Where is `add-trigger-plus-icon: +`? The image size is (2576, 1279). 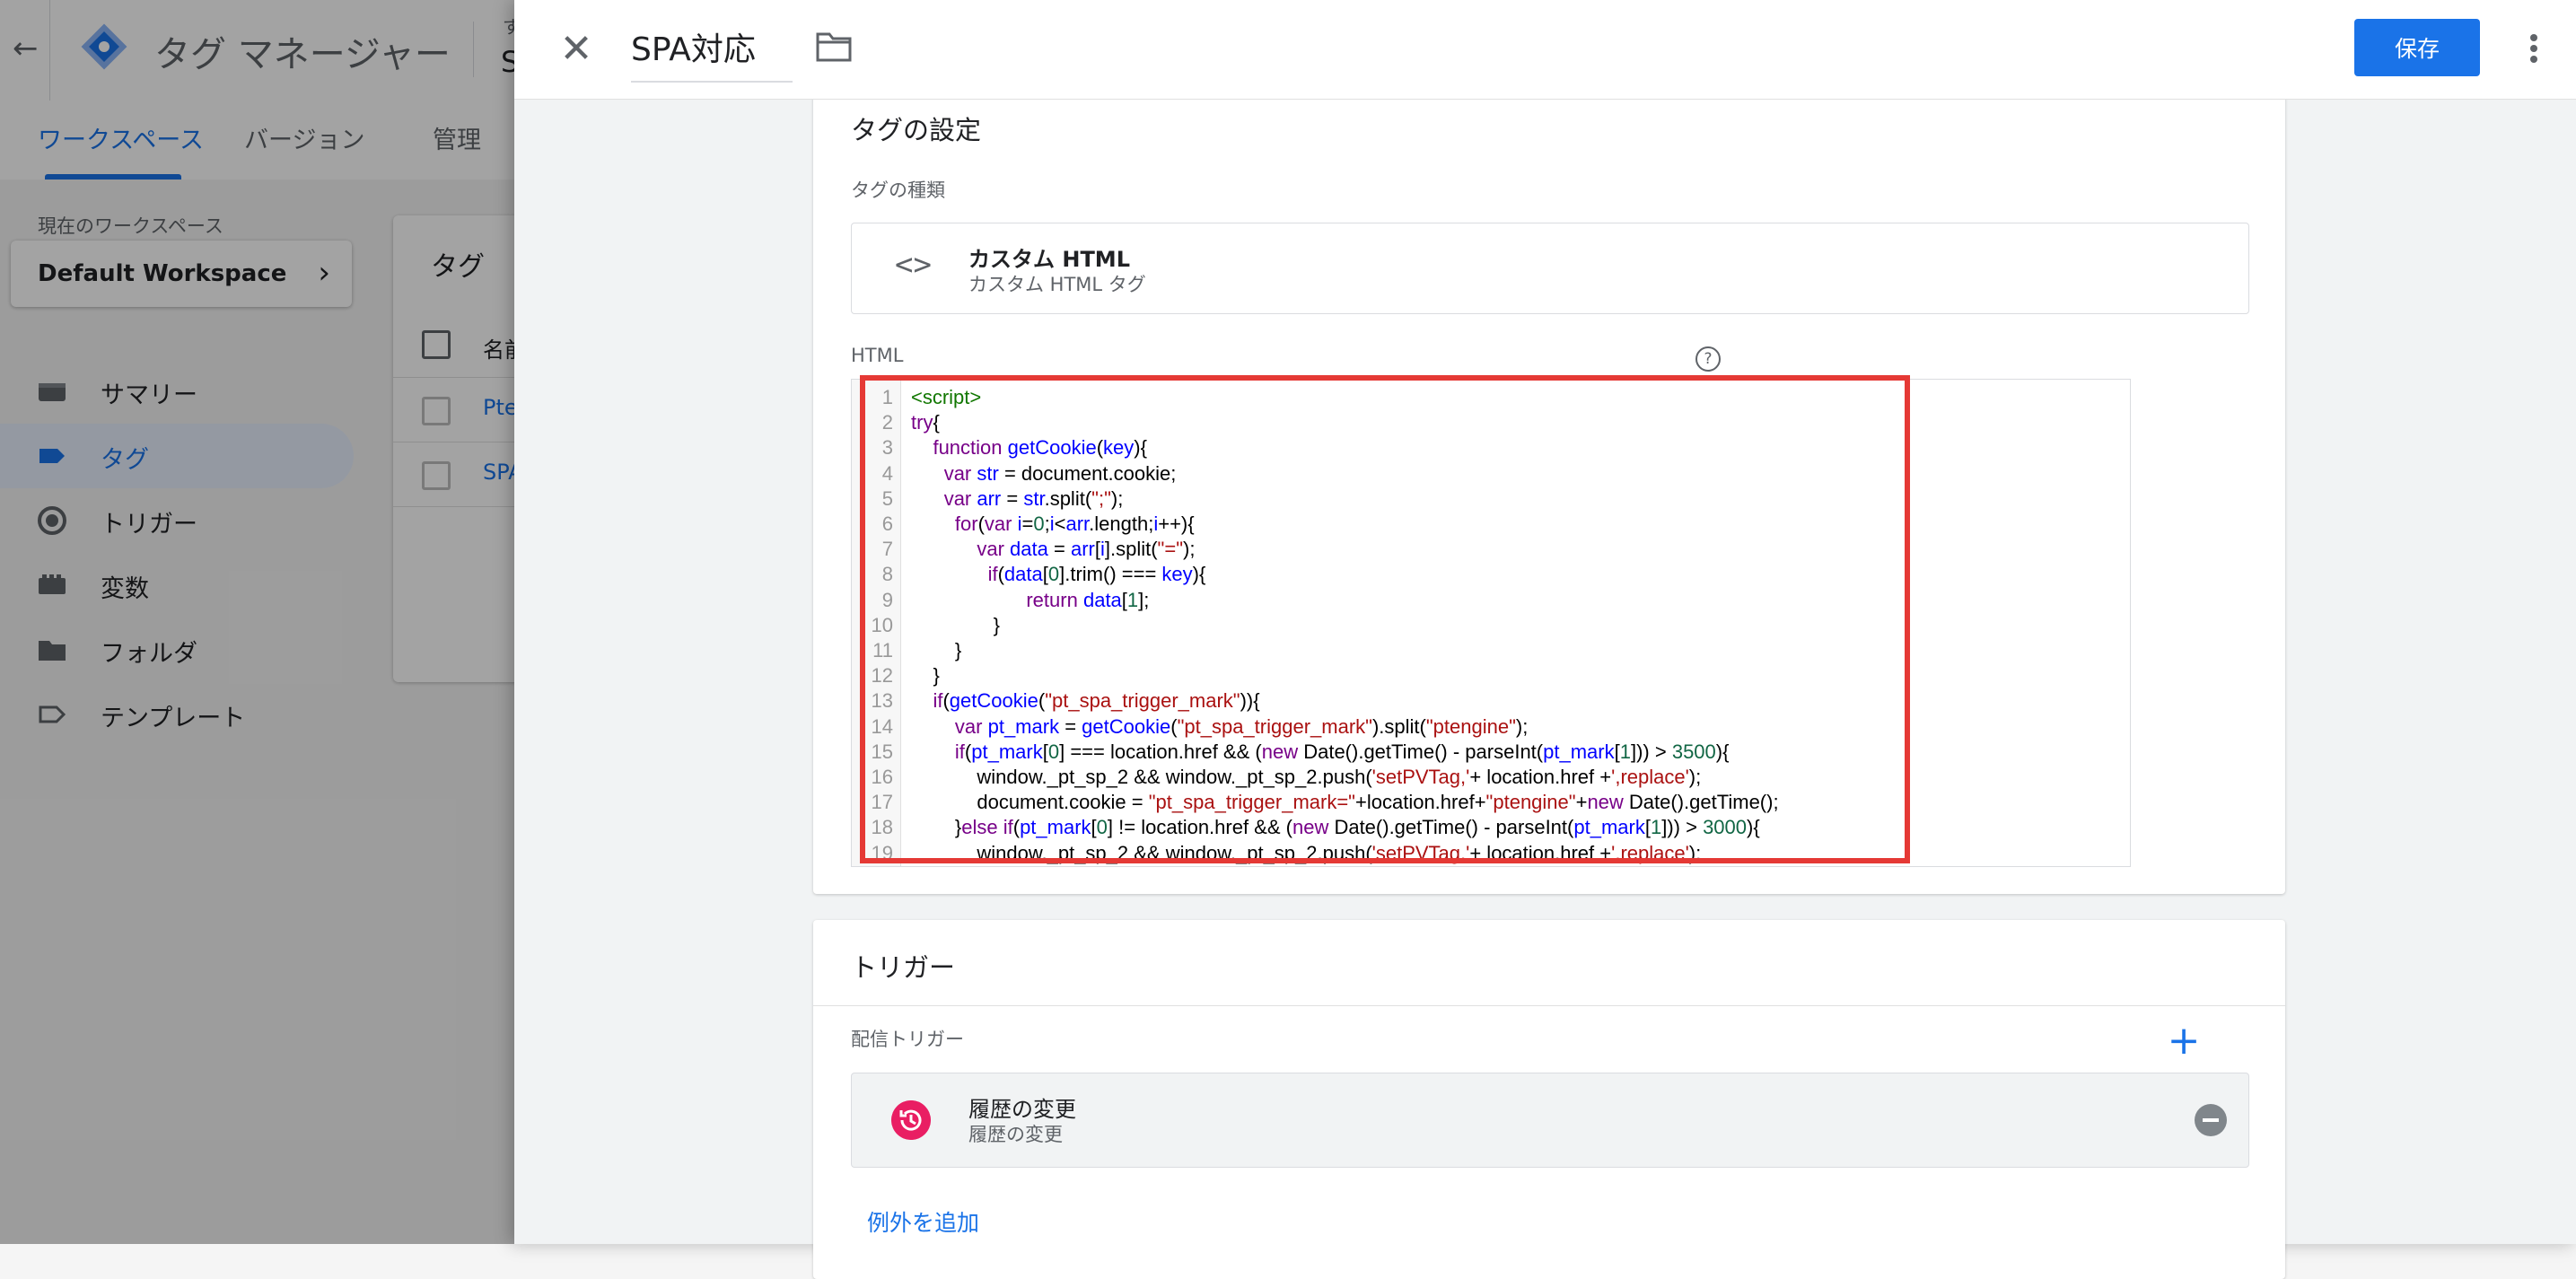 add-trigger-plus-icon: + is located at coordinates (2183, 1041).